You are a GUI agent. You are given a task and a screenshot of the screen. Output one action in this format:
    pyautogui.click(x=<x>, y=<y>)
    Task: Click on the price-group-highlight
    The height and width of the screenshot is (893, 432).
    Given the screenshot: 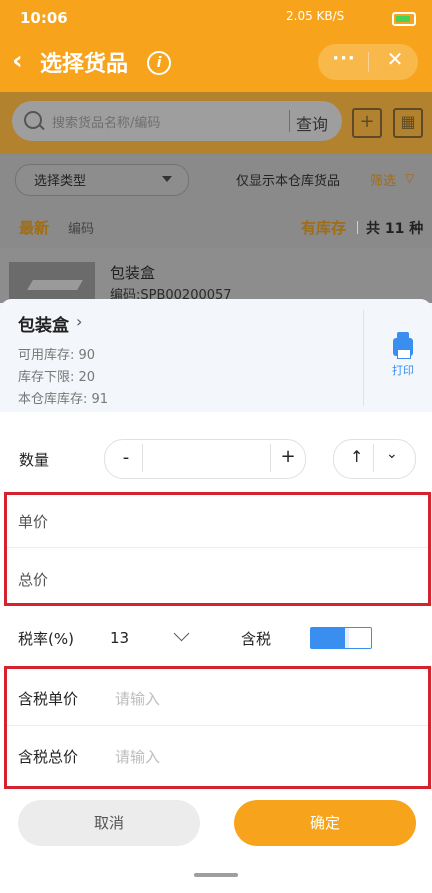 What is the action you would take?
    pyautogui.click(x=217, y=549)
    